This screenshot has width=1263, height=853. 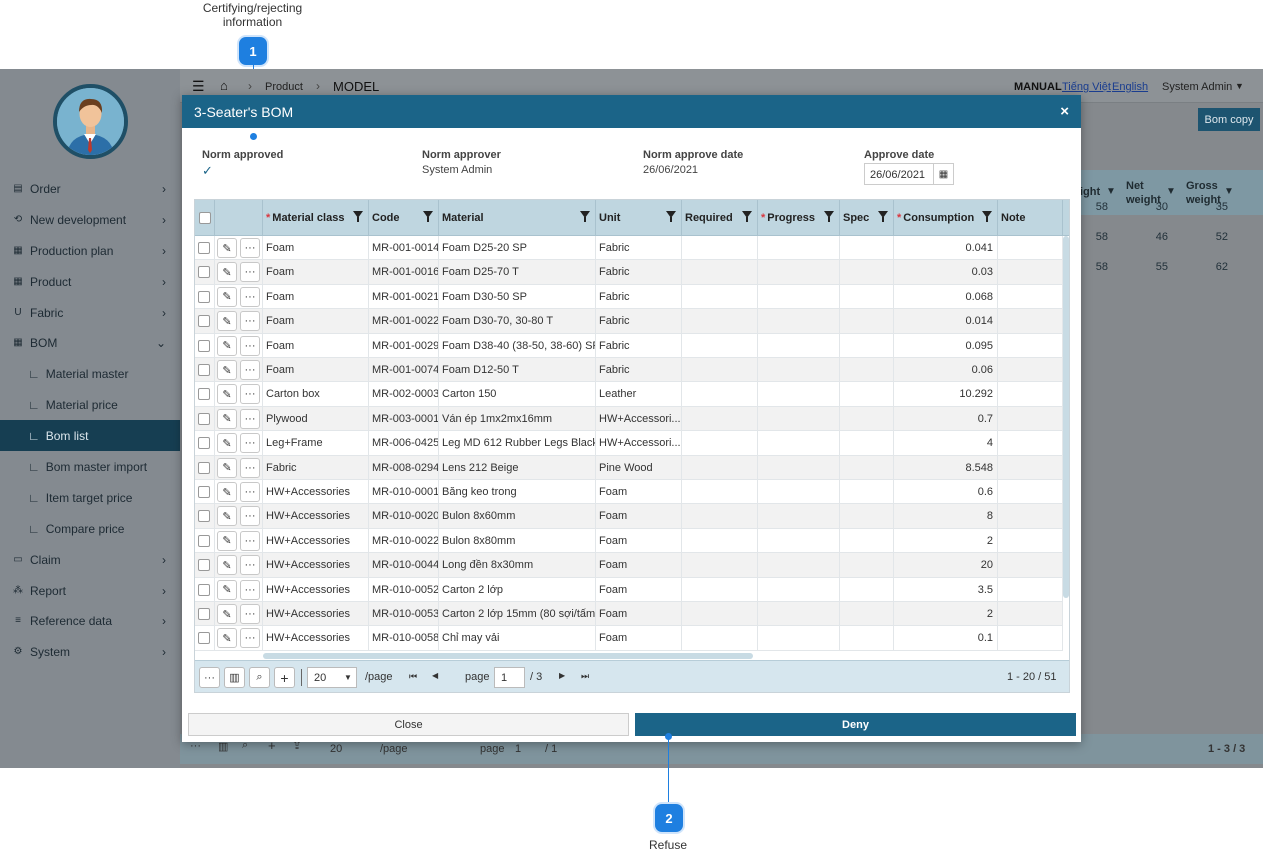 What do you see at coordinates (1197, 87) in the screenshot?
I see `user-menu: System Admin` at bounding box center [1197, 87].